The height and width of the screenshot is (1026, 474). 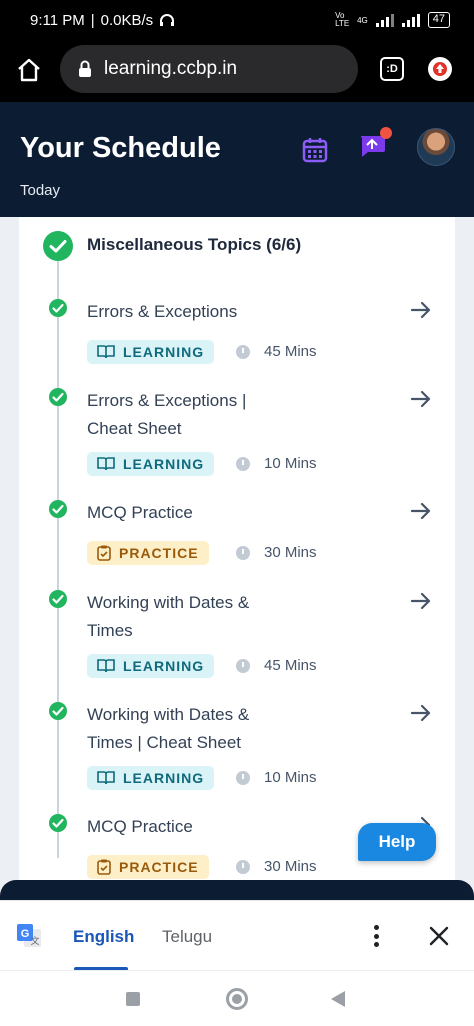 I want to click on tabs-button: :D, so click(x=392, y=69).